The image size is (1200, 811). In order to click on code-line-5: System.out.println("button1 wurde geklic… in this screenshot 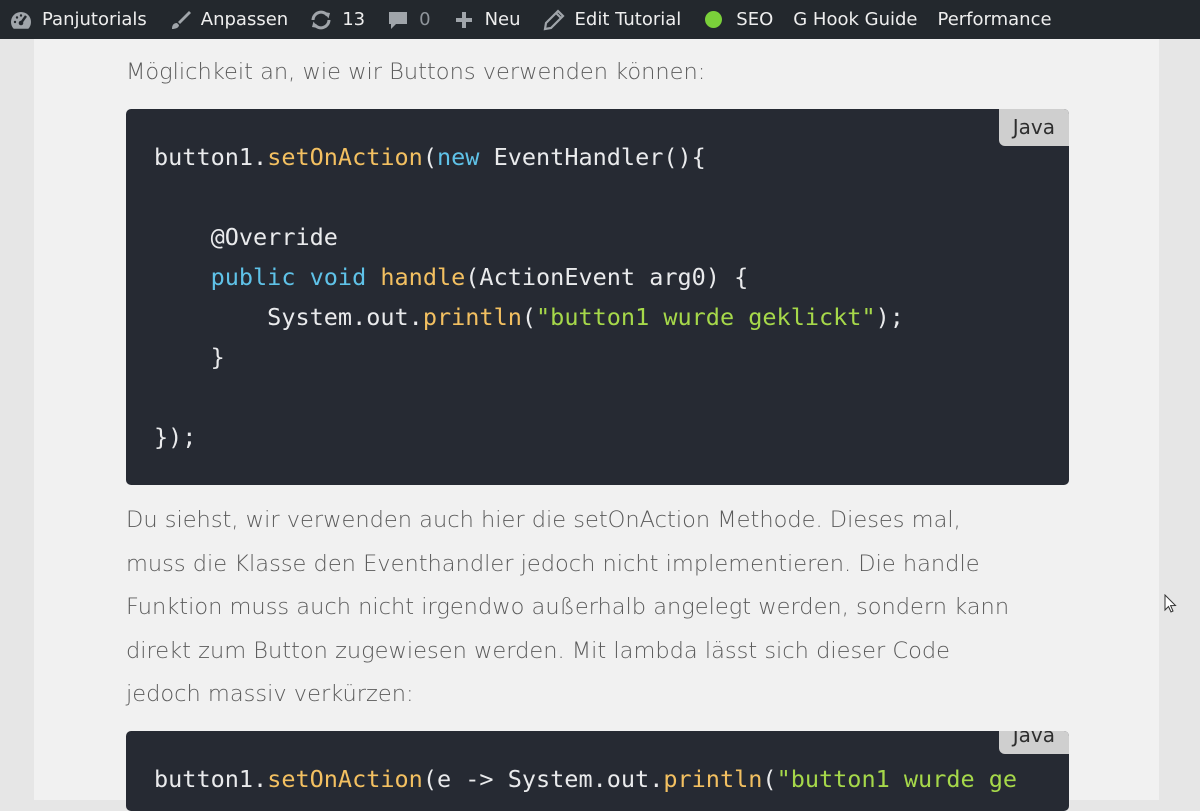, I will do `click(529, 317)`.